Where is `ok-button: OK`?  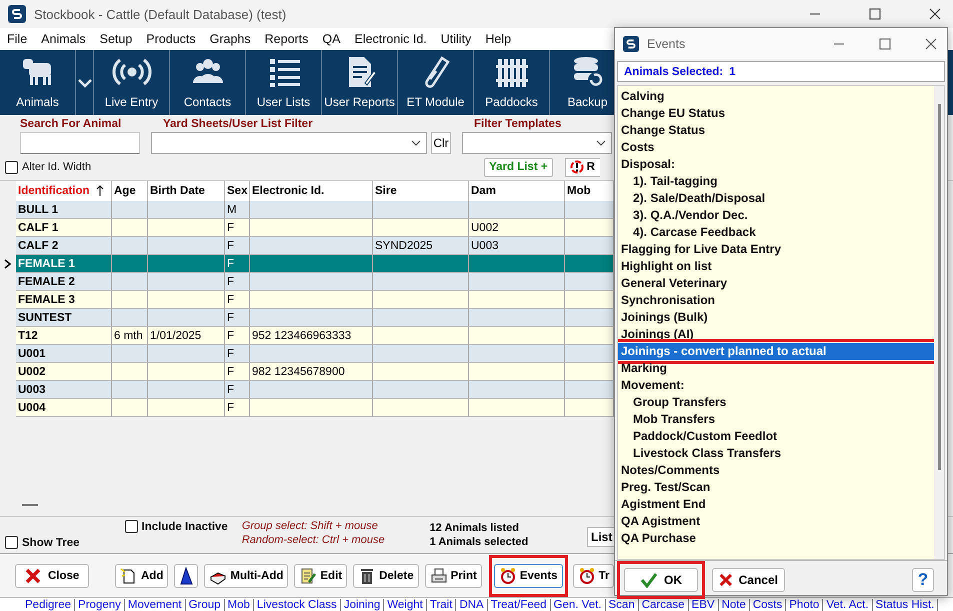
ok-button: OK is located at coordinates (661, 580).